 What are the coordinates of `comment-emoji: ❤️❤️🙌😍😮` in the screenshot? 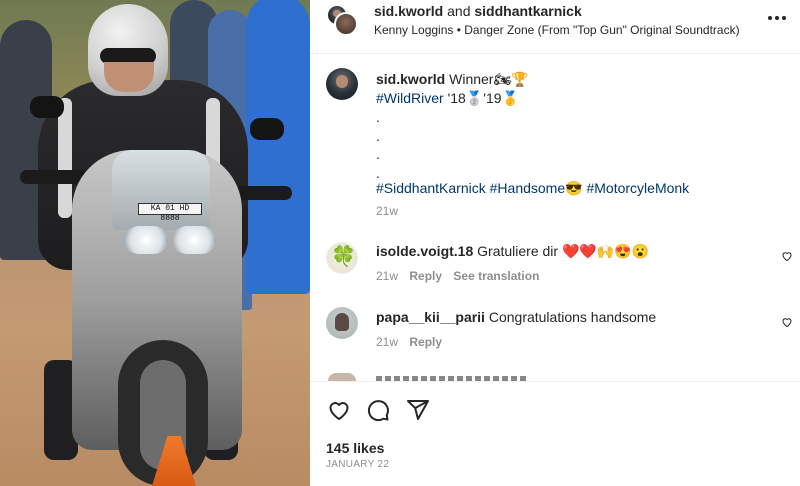 It's located at (605, 251).